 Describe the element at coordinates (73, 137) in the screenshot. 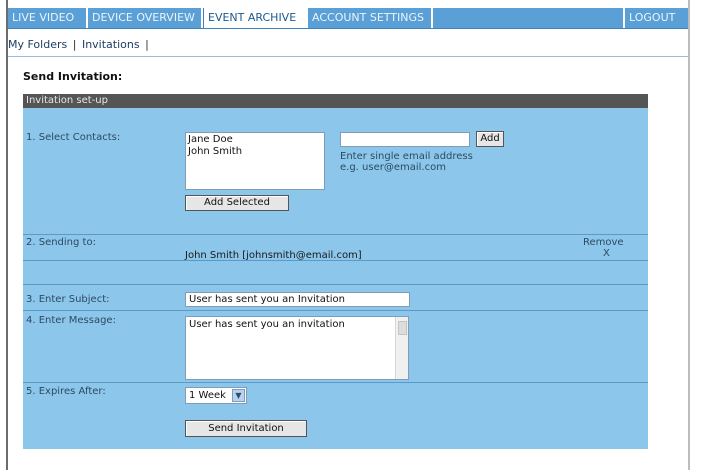

I see `select-contacts-label: 1. Select Contacts:` at that location.